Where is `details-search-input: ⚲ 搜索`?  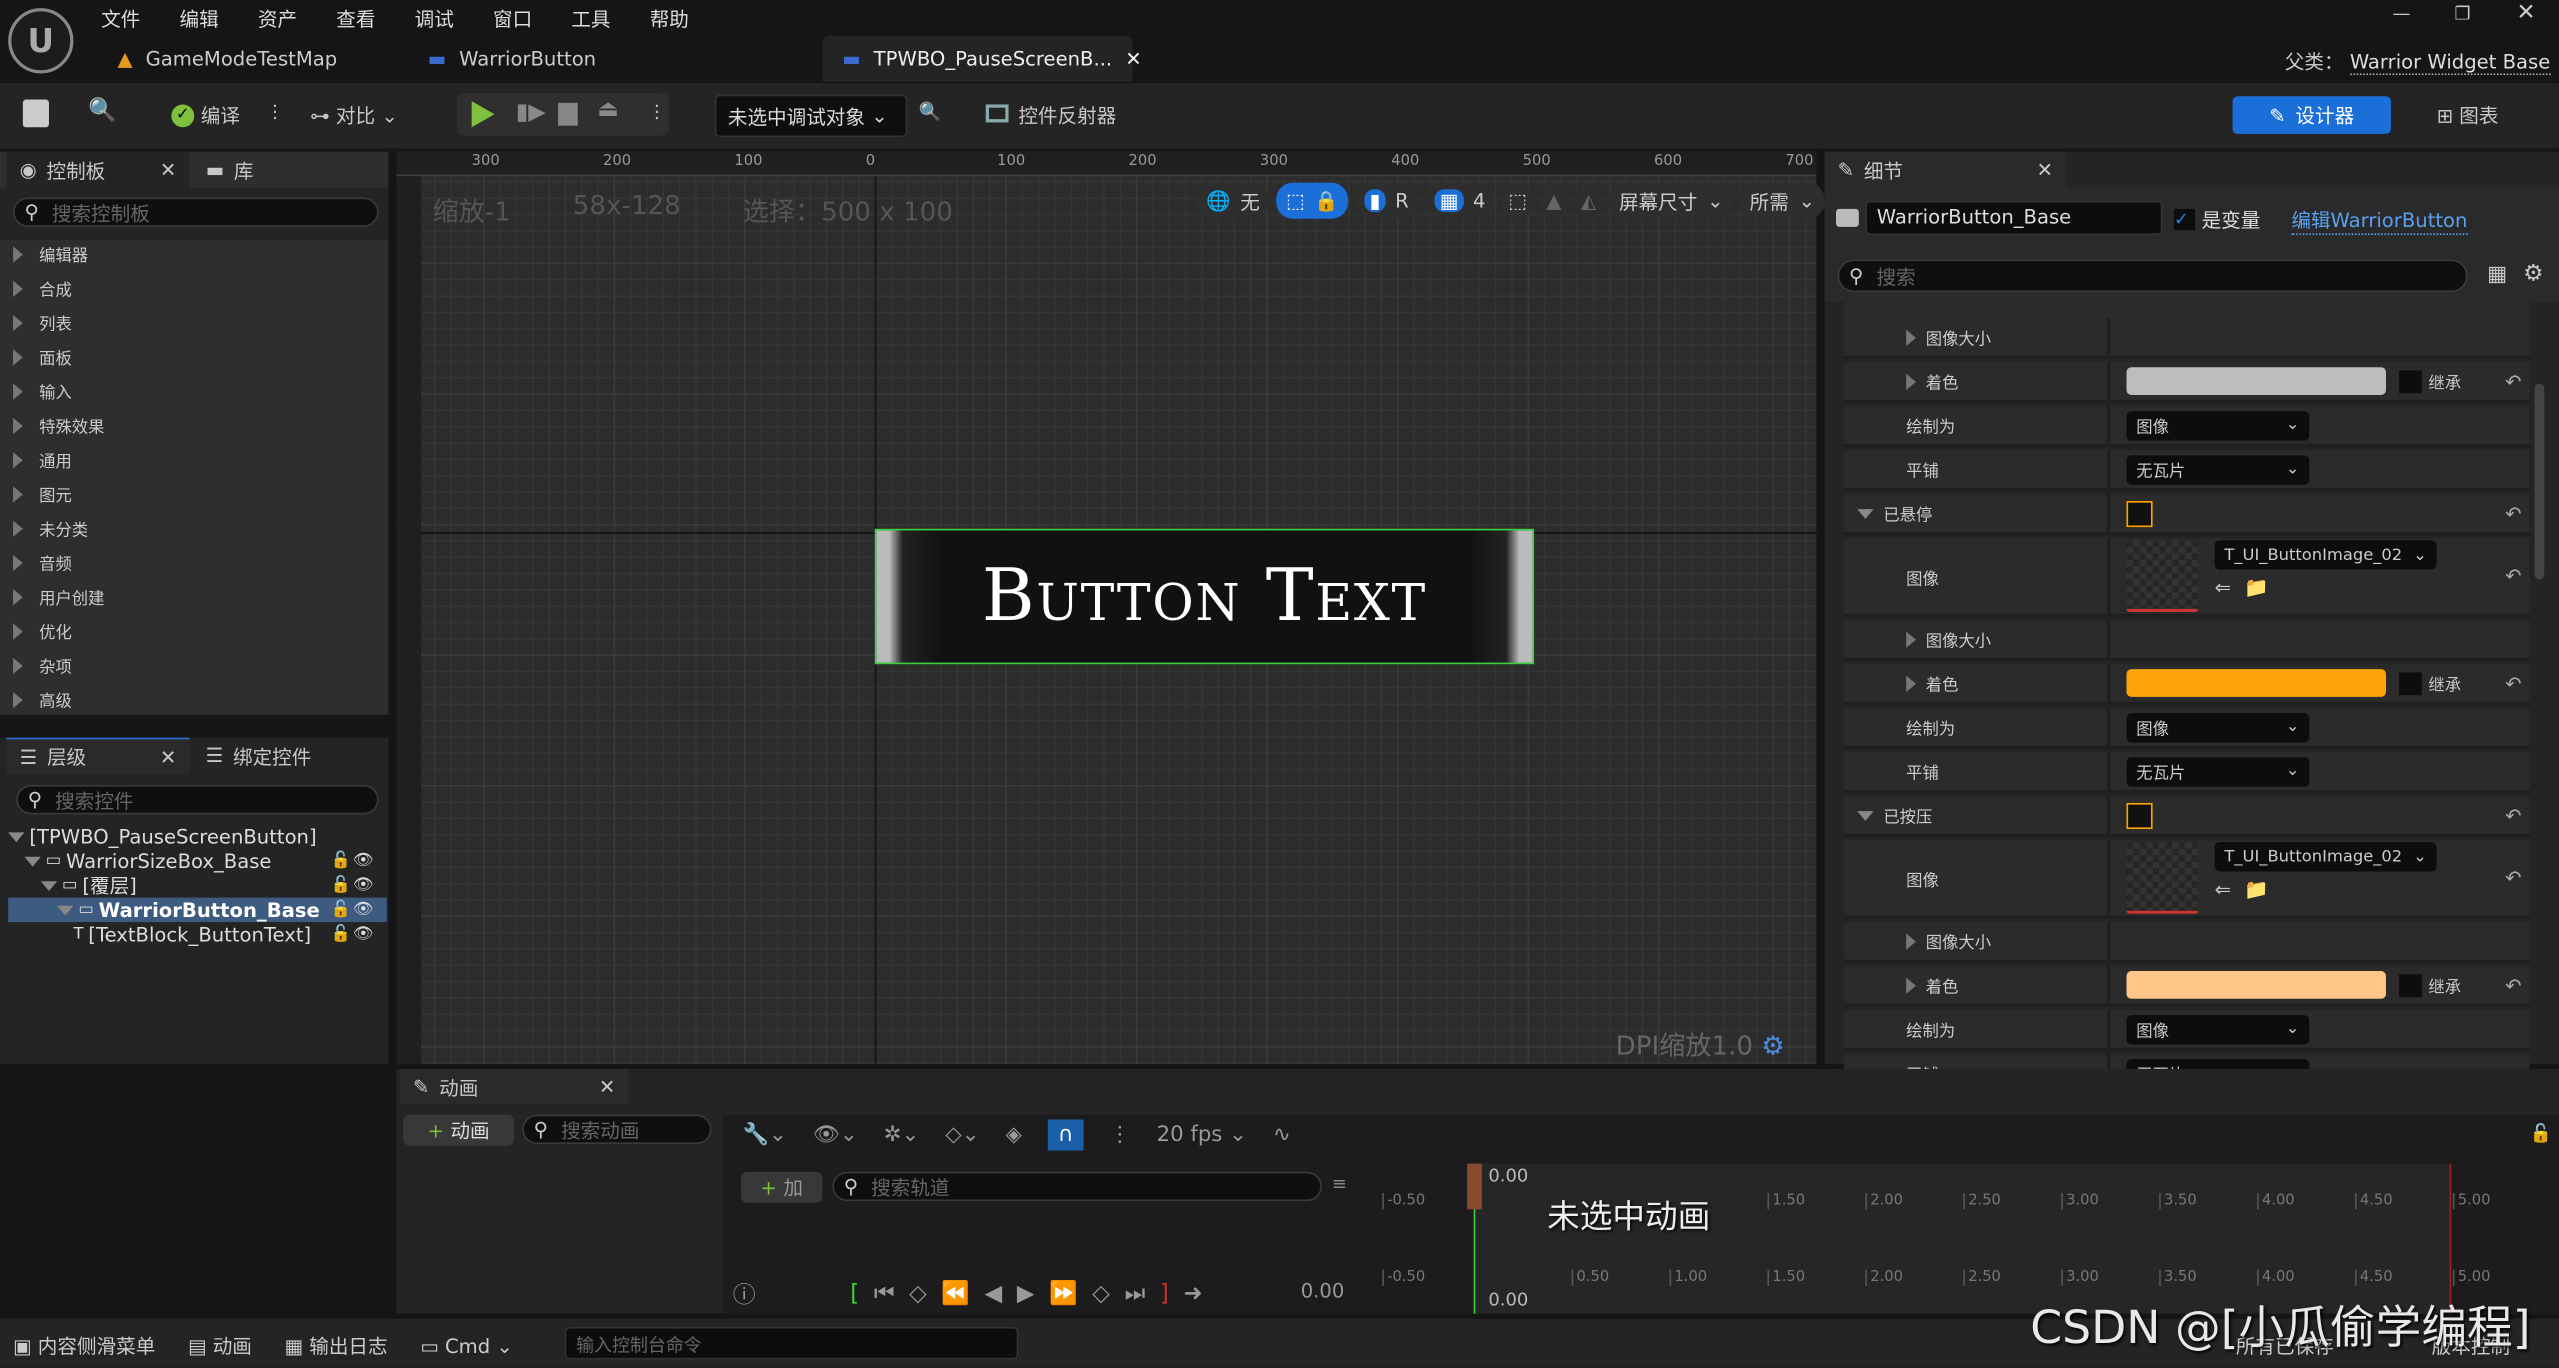
details-search-input: ⚲ 搜索 is located at coordinates (2152, 276).